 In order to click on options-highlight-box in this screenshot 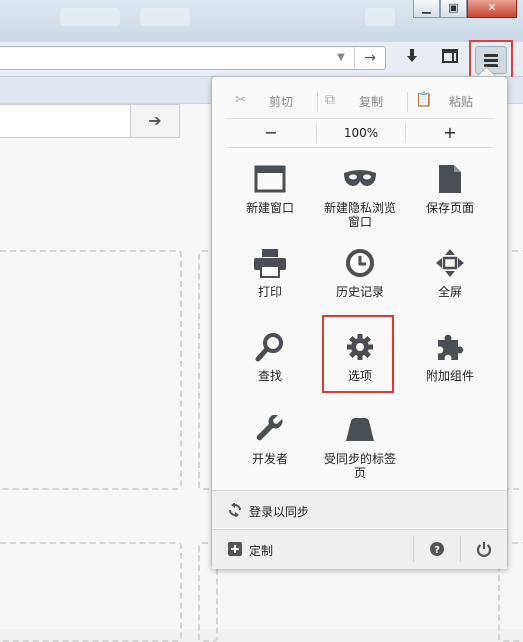, I will do `click(358, 354)`.